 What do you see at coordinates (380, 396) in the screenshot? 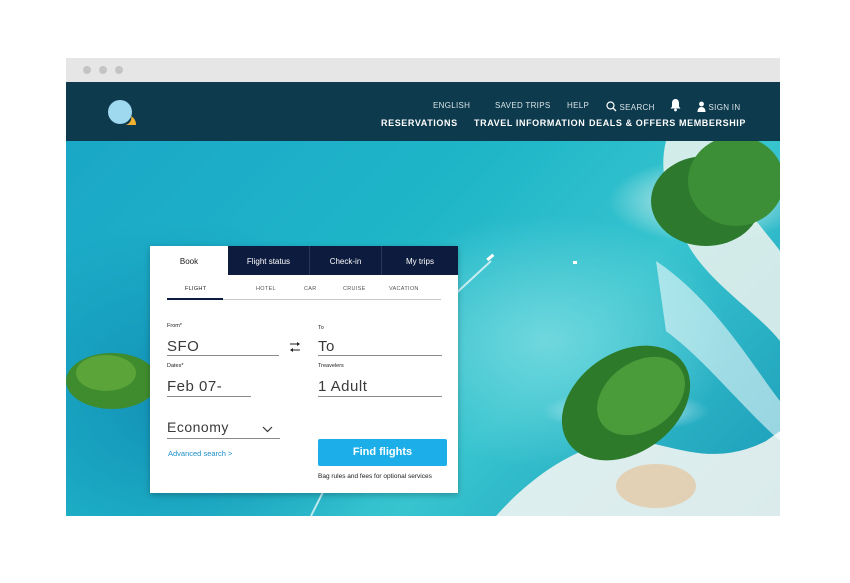
I see `travelers-underline` at bounding box center [380, 396].